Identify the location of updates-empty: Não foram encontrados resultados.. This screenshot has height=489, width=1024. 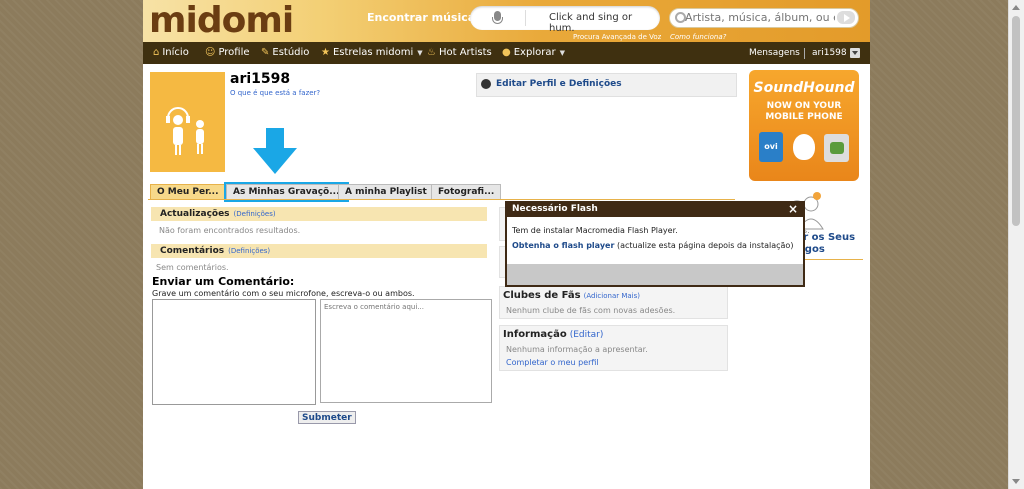
(230, 230).